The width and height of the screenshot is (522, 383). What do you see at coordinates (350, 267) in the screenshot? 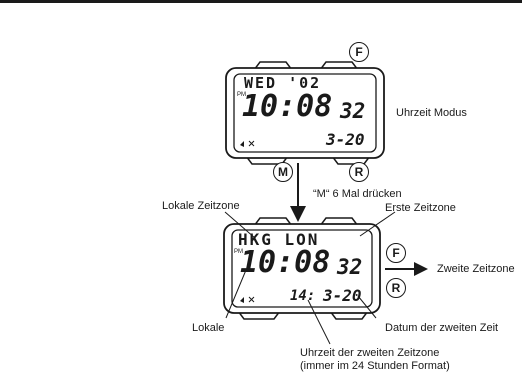
I see `watch-bottom-seconds: 32` at bounding box center [350, 267].